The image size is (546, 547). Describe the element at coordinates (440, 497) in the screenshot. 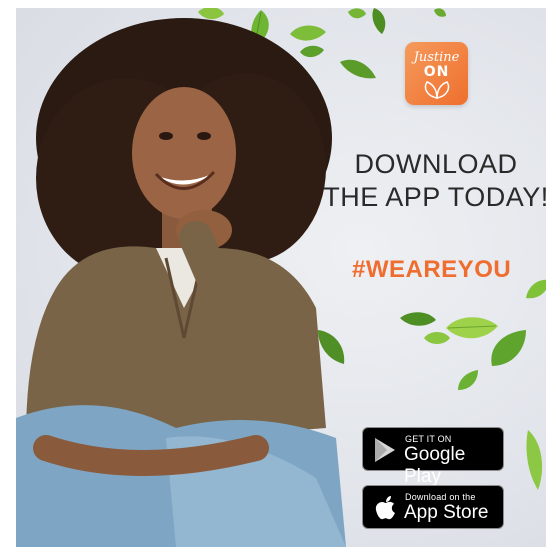

I see `app-store-small-text: Download on the` at that location.